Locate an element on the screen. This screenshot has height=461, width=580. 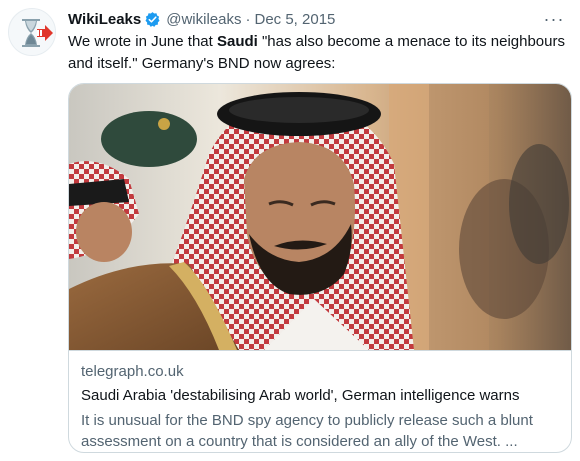
more-options-icon: ··· is located at coordinates (554, 19).